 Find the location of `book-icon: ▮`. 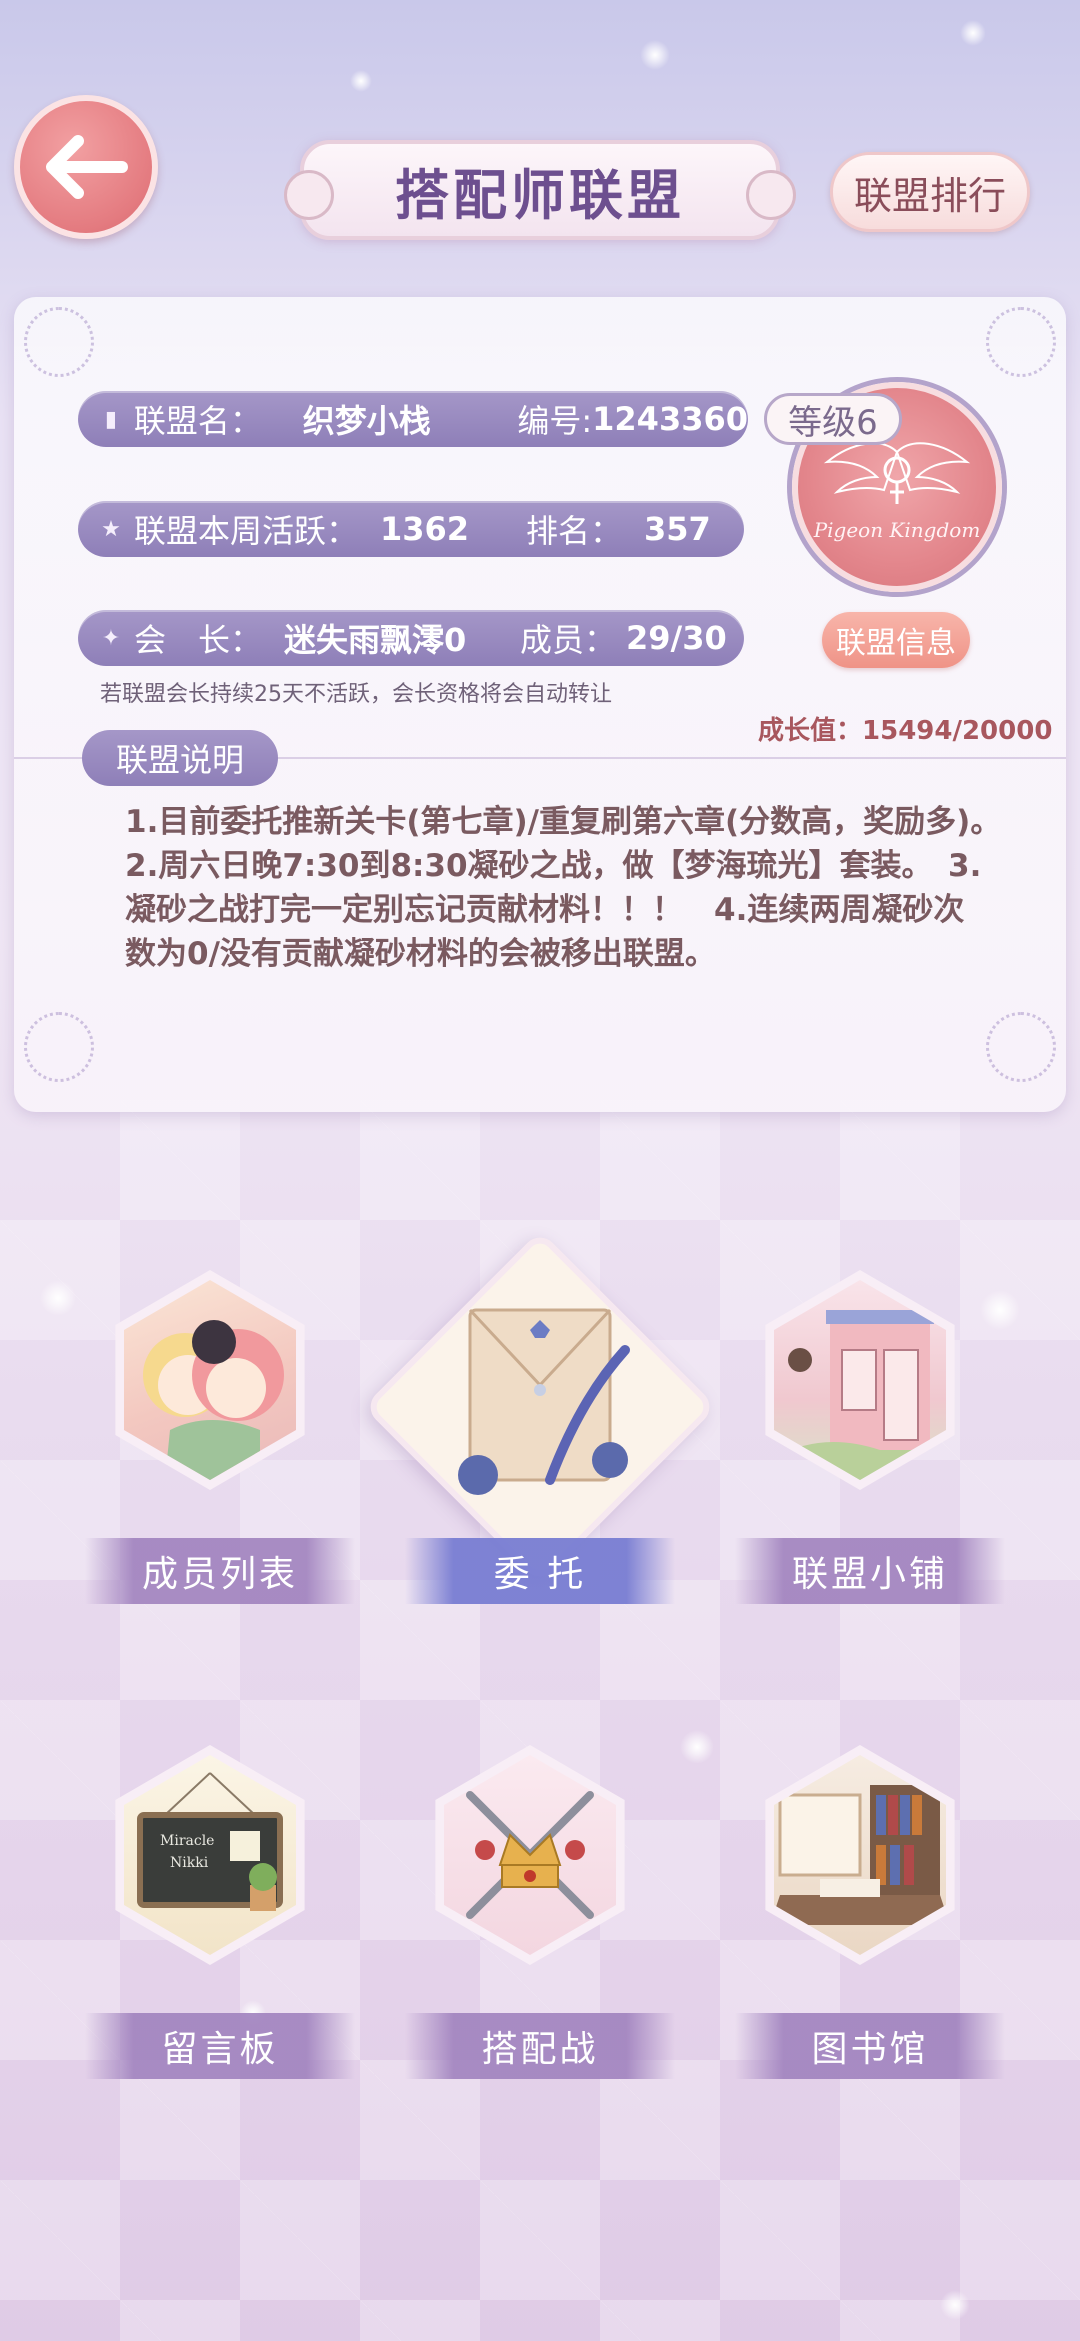

book-icon: ▮ is located at coordinates (110, 419).